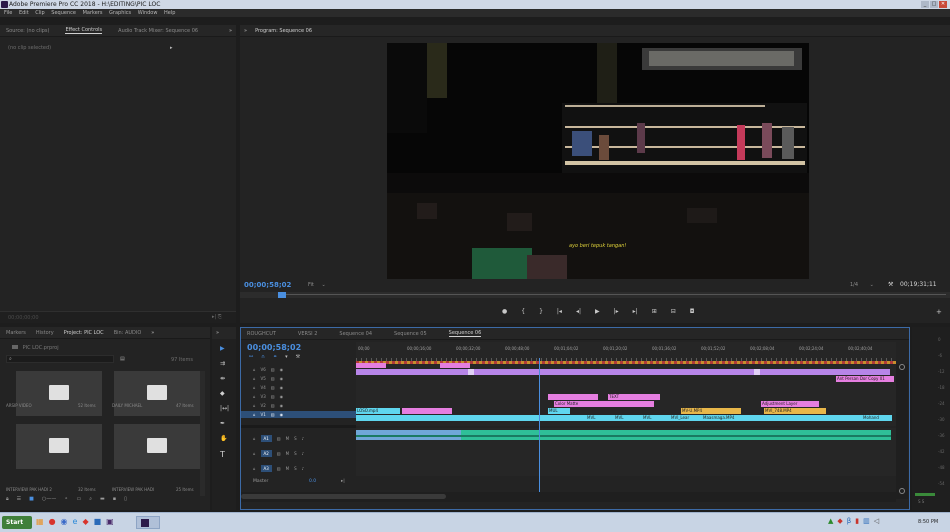 This screenshot has width=950, height=532. I want to click on close-button: ✕, so click(943, 4).